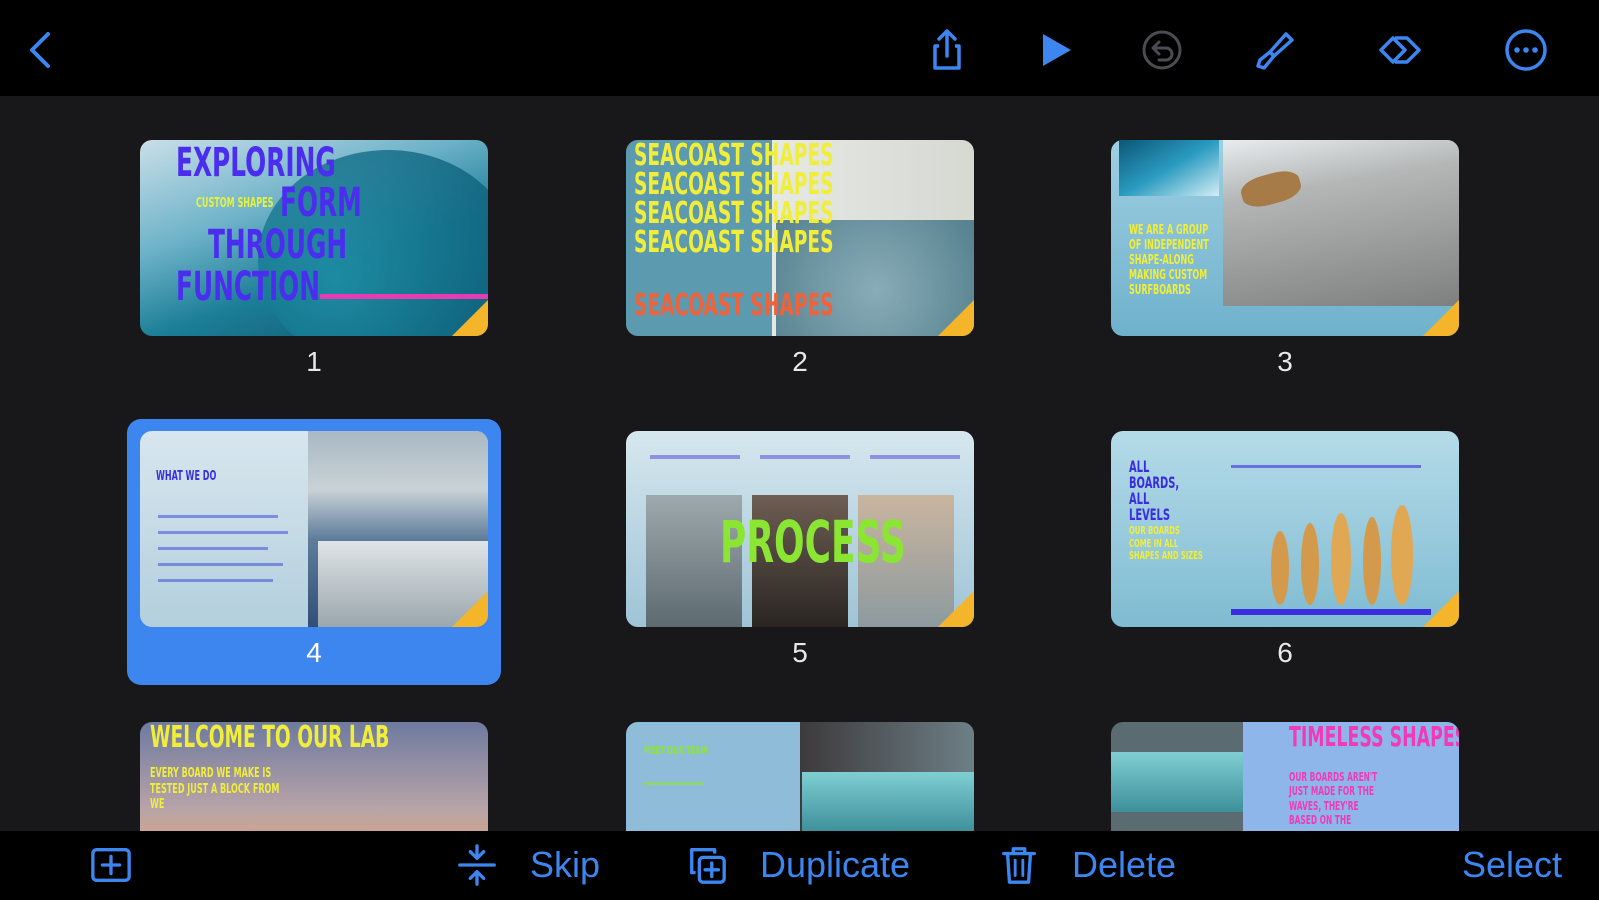 The width and height of the screenshot is (1599, 900). I want to click on slide-6-title: ALL BOARDS, ALL LEVELS, so click(1154, 490).